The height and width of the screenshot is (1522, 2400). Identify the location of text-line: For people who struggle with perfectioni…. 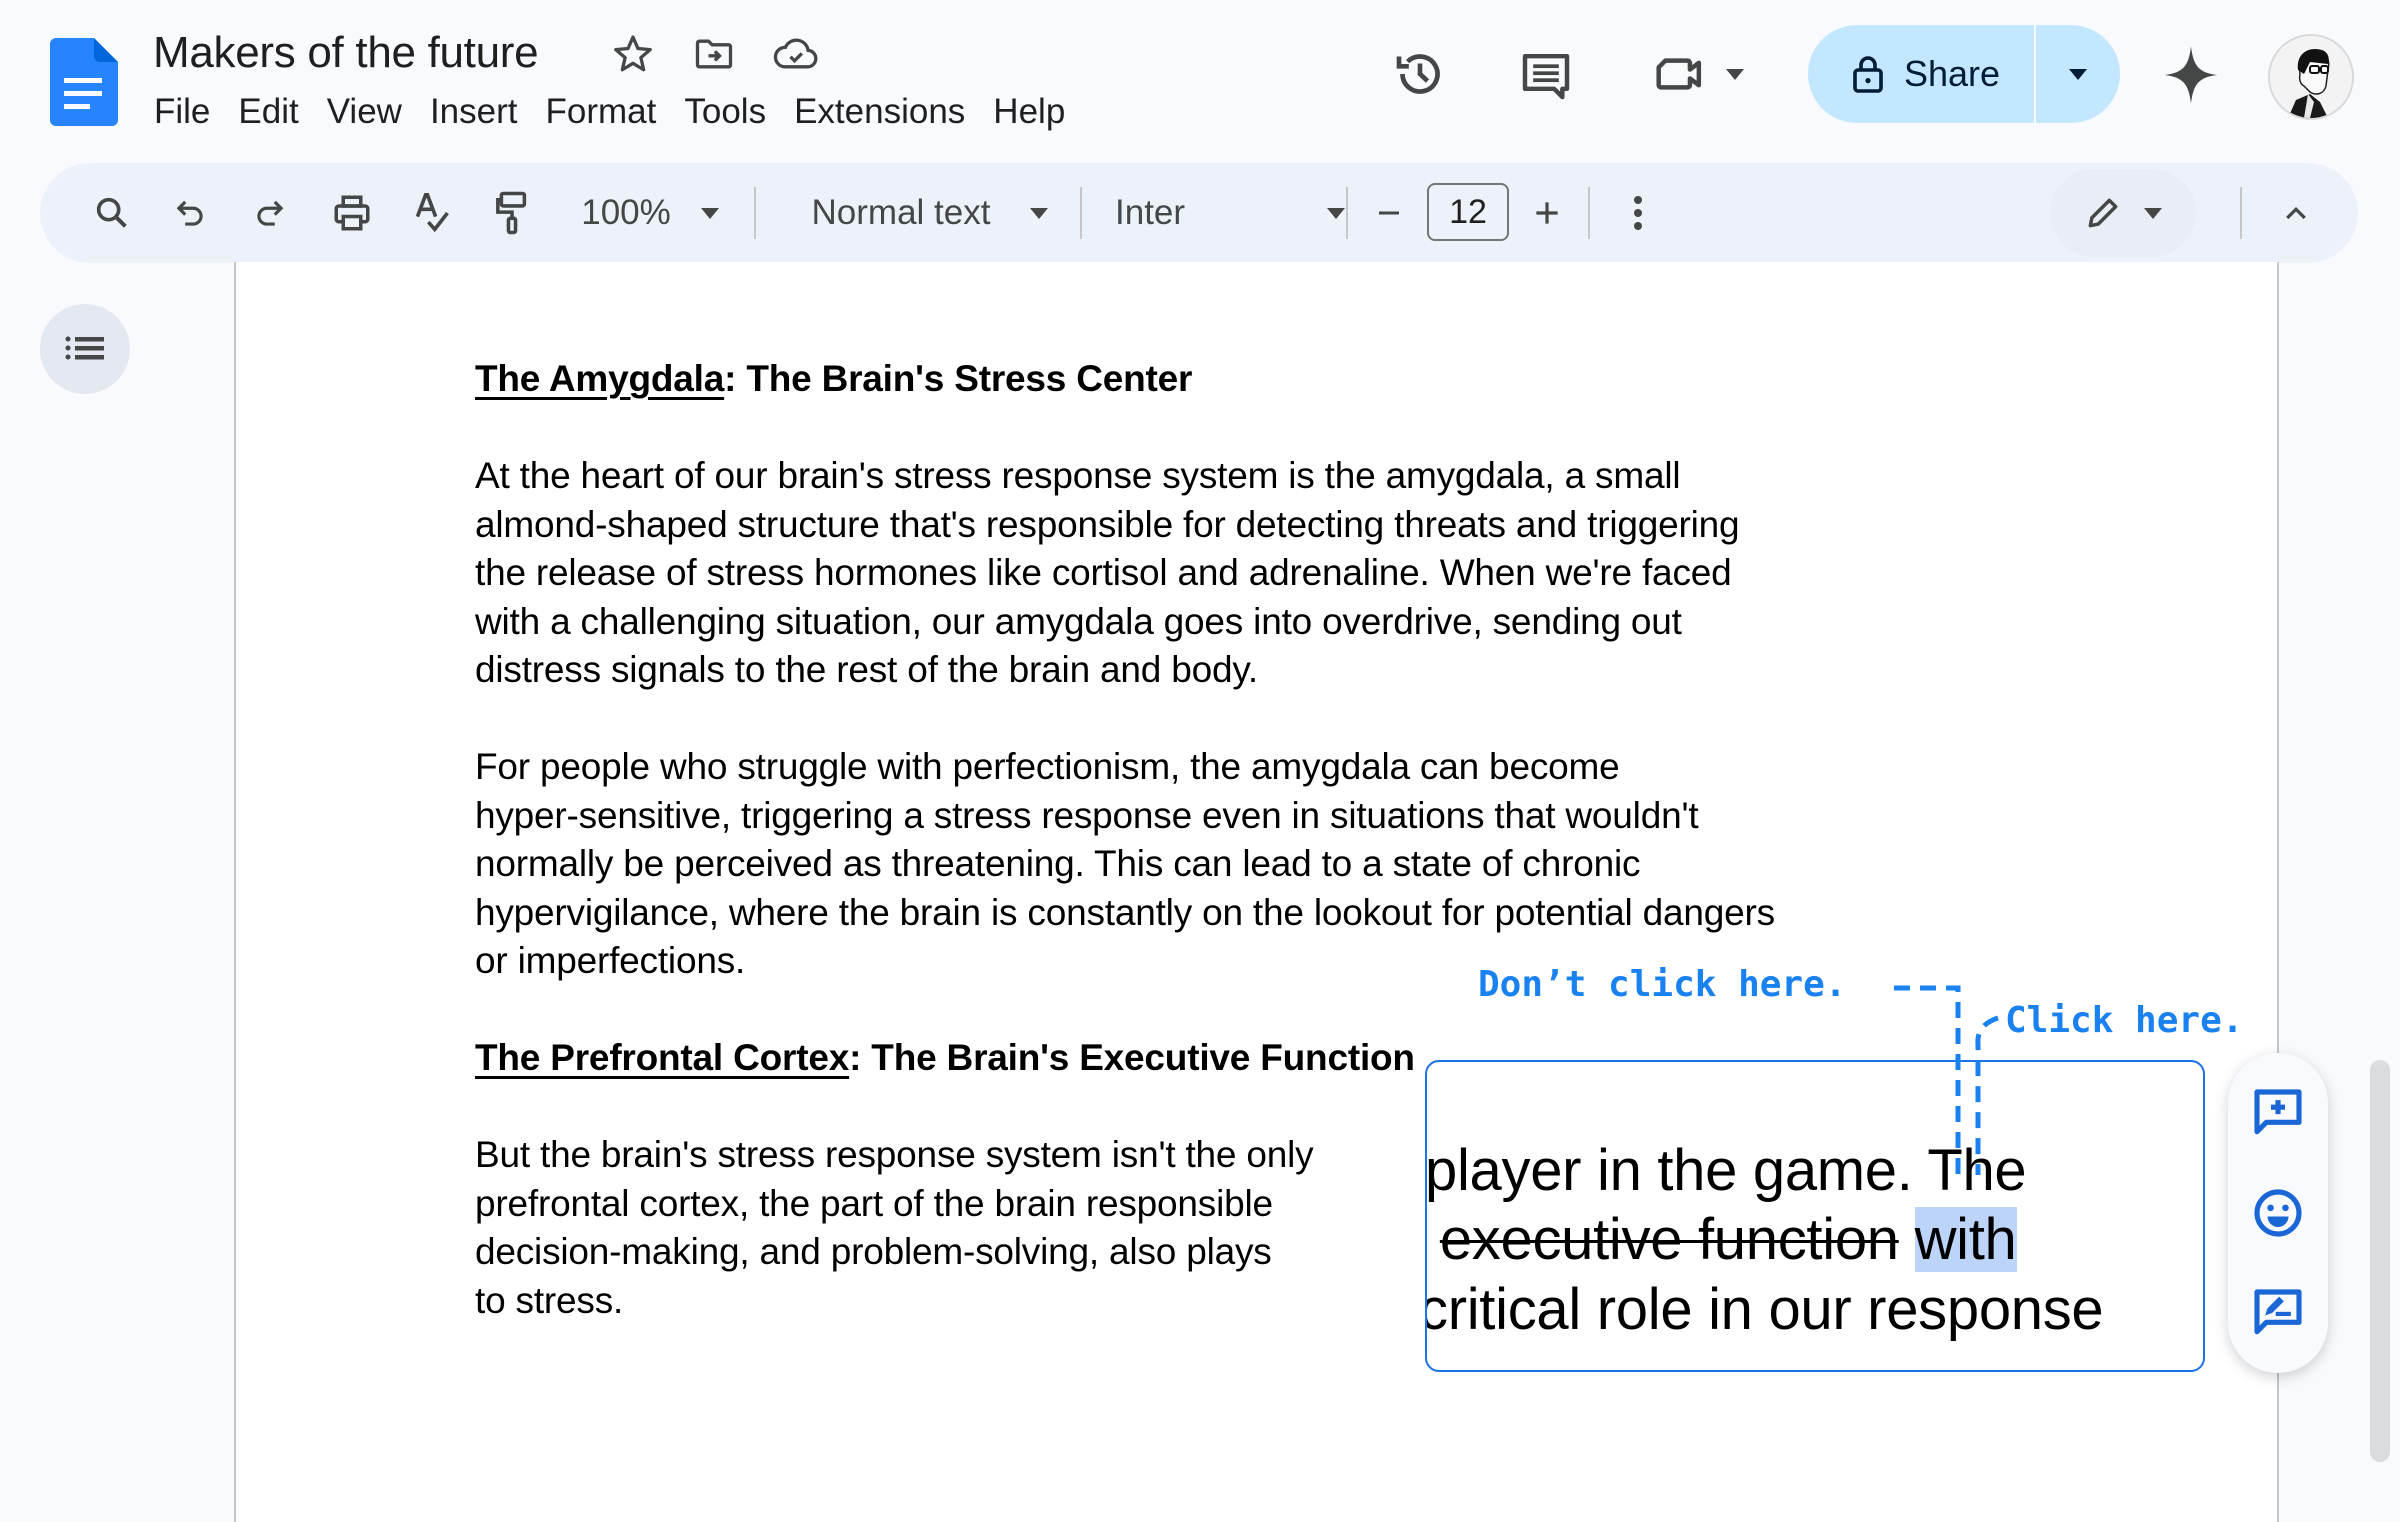
(1047, 766).